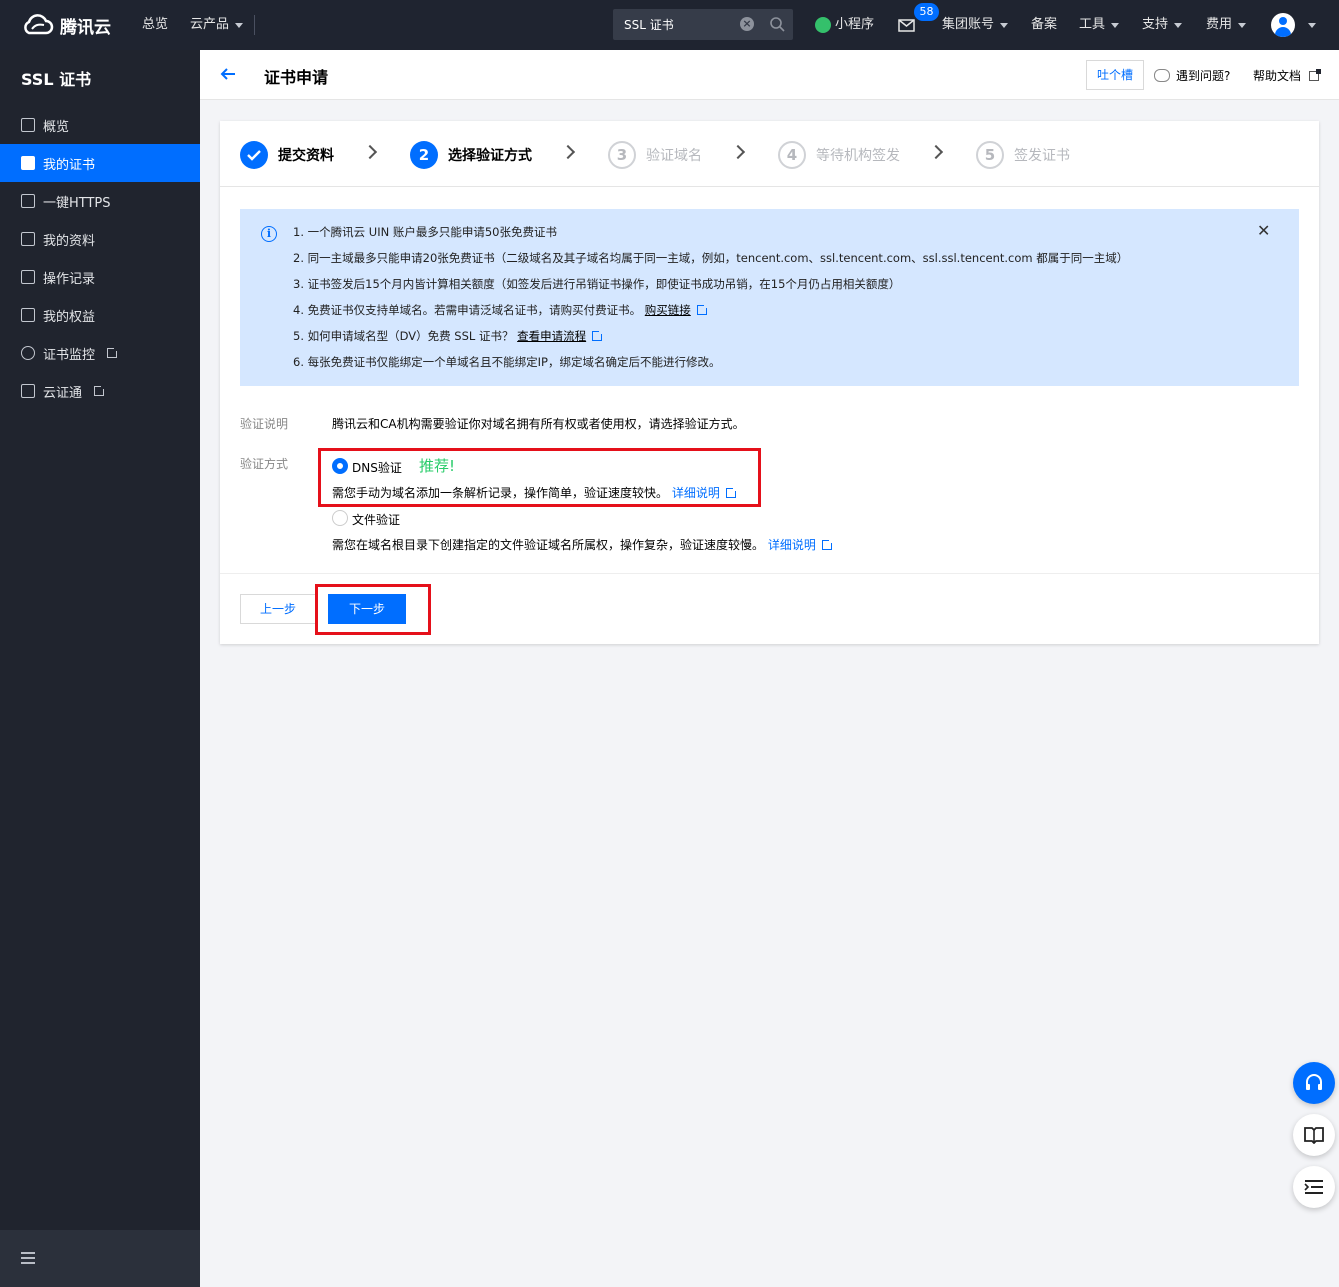 The height and width of the screenshot is (1287, 1339). I want to click on file-radio, so click(340, 518).